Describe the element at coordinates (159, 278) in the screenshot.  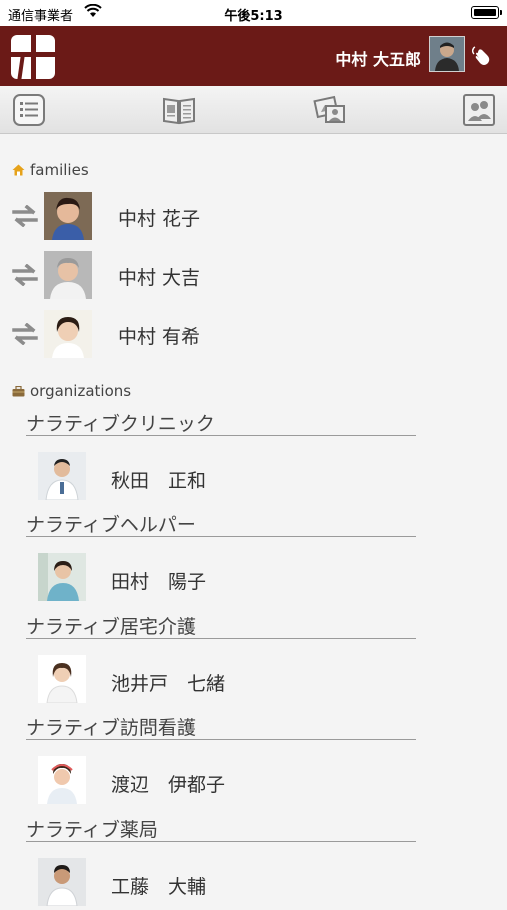
I see `family-member-name: 中村 大吉` at that location.